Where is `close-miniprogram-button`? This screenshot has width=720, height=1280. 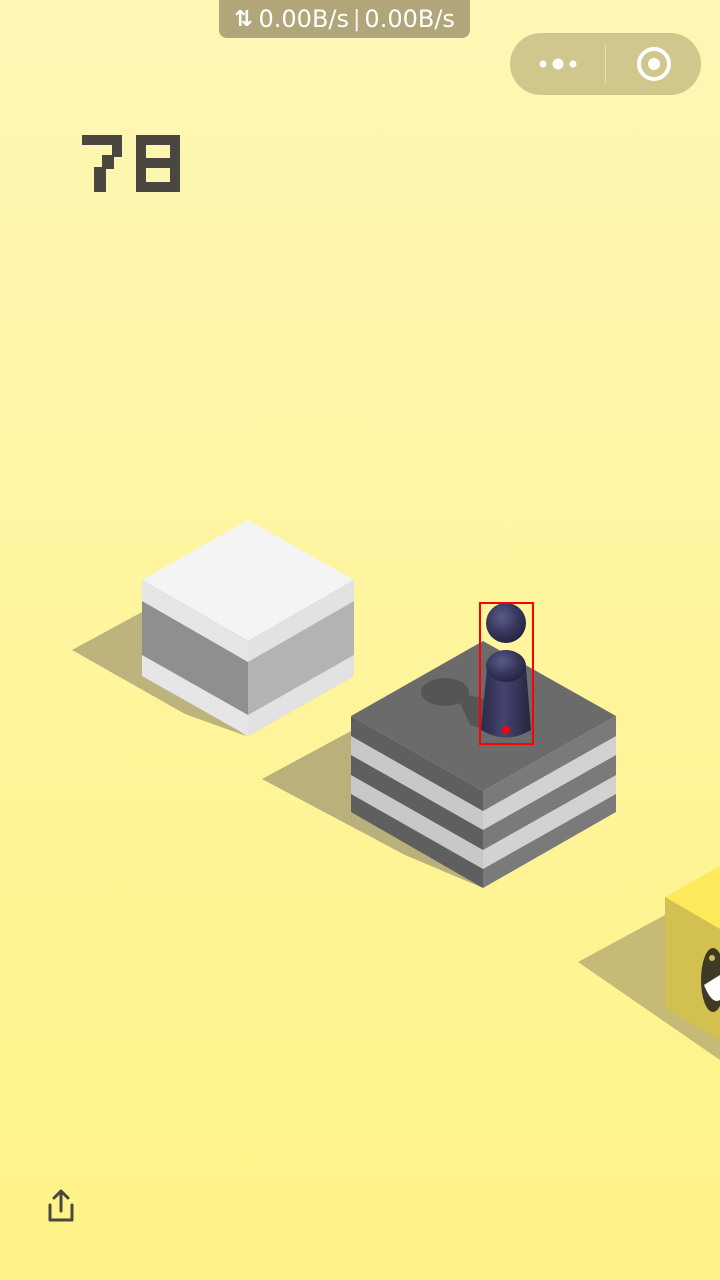 close-miniprogram-button is located at coordinates (653, 64).